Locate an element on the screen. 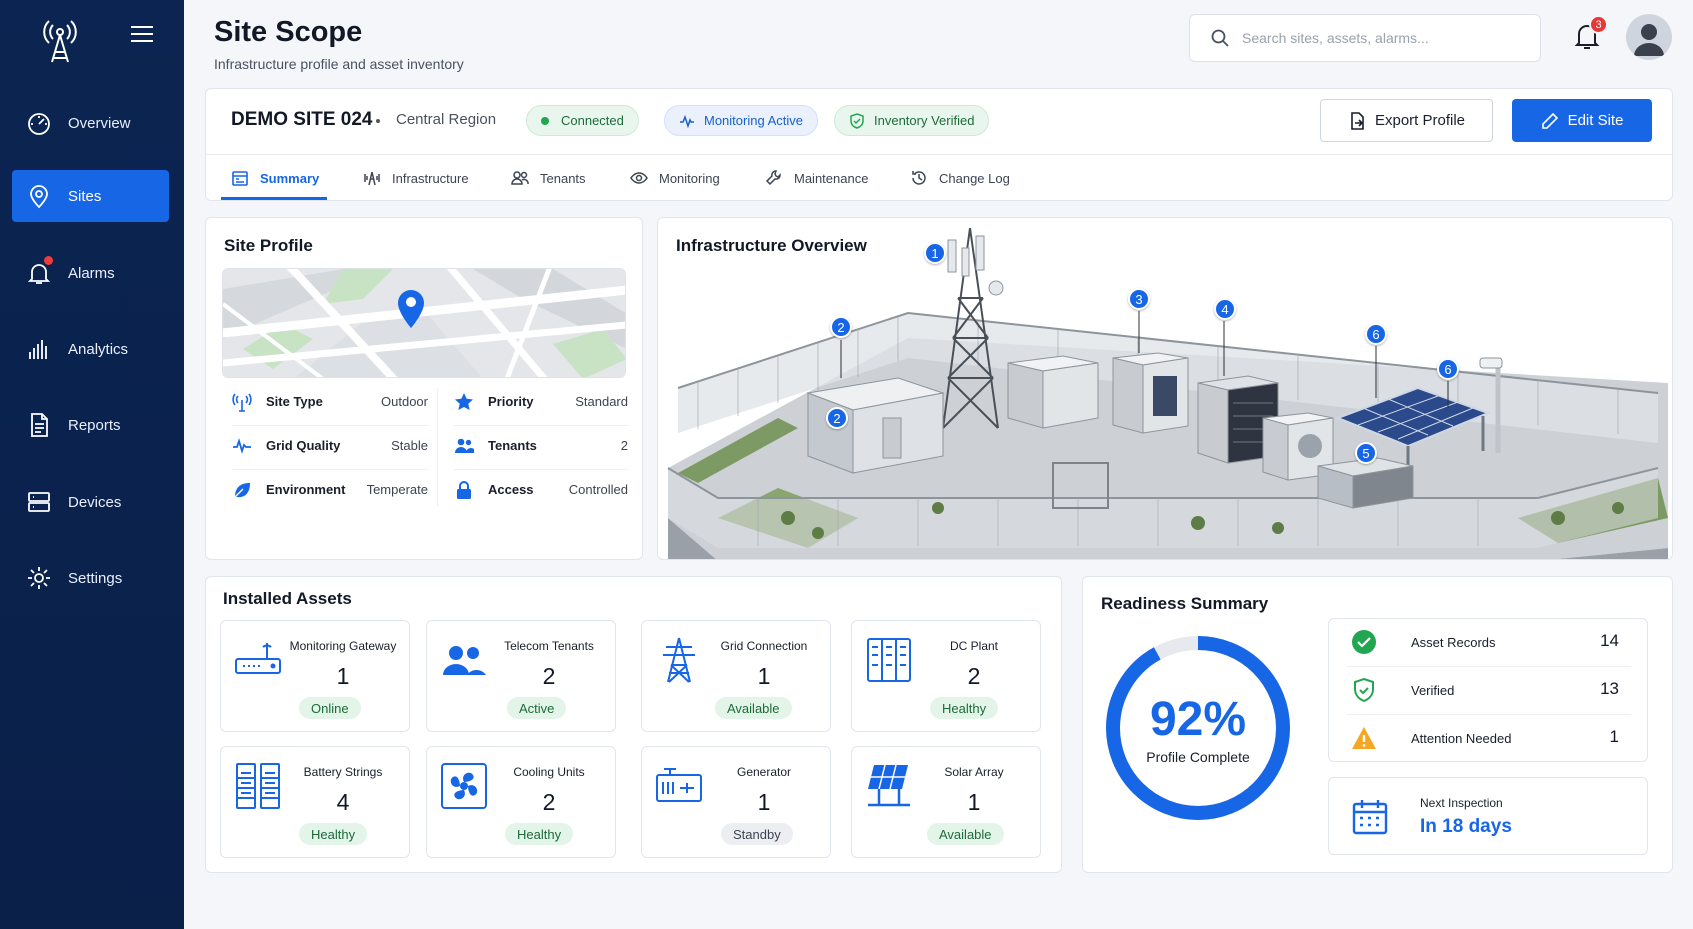 The width and height of the screenshot is (1693, 929). user-icon is located at coordinates (1649, 40).